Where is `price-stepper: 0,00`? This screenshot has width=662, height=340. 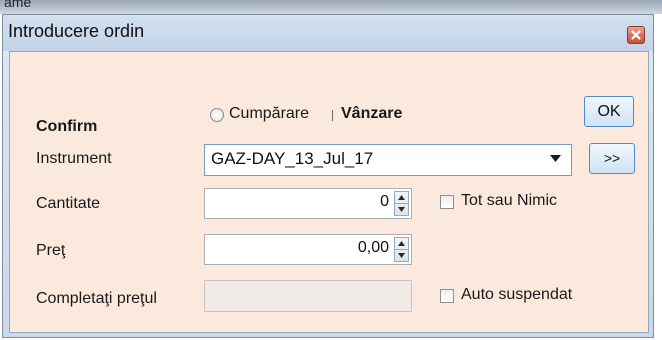
price-stepper: 0,00 is located at coordinates (308, 249).